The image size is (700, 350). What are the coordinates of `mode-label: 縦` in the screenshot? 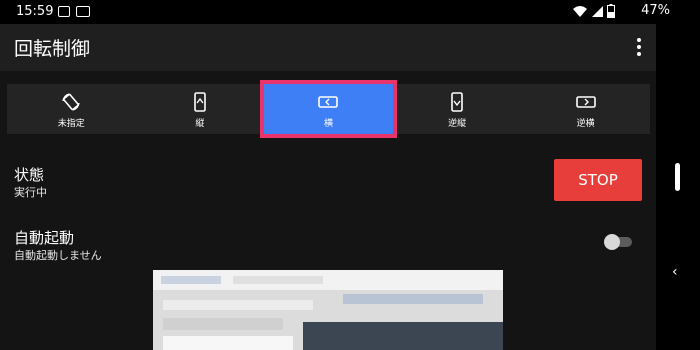 It's located at (200, 124).